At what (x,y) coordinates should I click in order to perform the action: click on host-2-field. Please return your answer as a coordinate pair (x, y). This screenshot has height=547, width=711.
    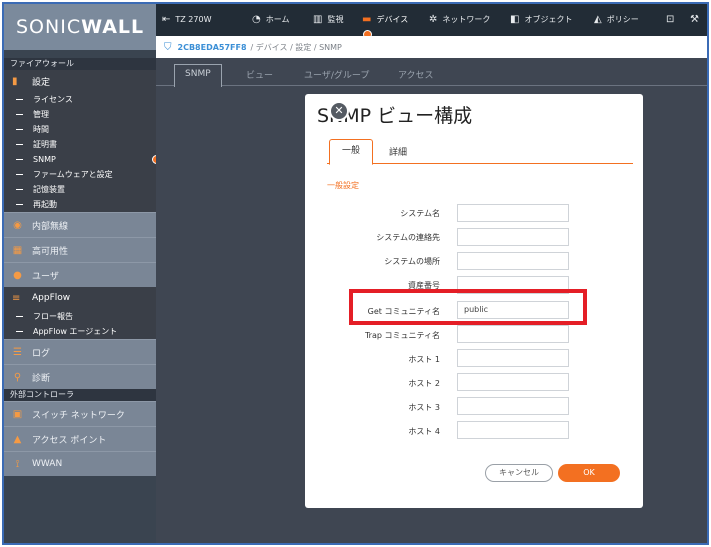
    Looking at the image, I should click on (513, 382).